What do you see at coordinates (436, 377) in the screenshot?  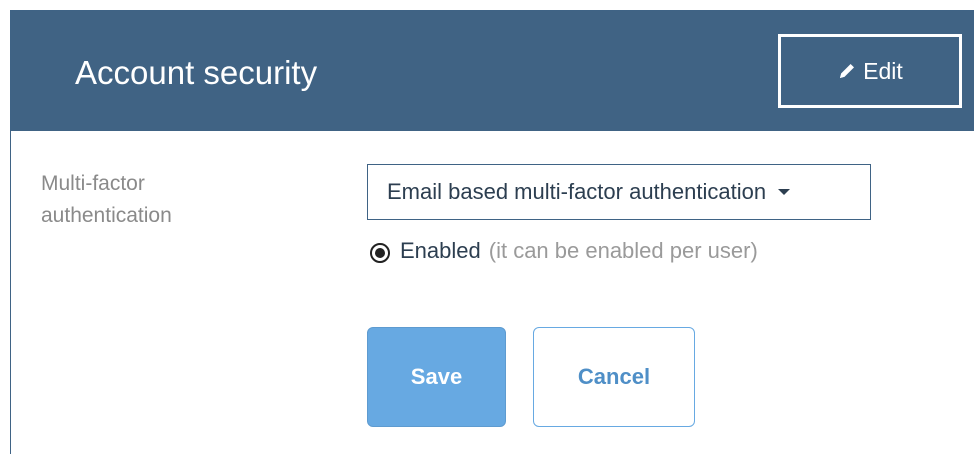 I see `save-button: Save` at bounding box center [436, 377].